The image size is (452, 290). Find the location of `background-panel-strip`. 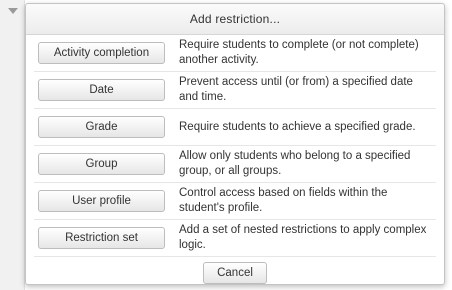

background-panel-strip is located at coordinates (12, 145).